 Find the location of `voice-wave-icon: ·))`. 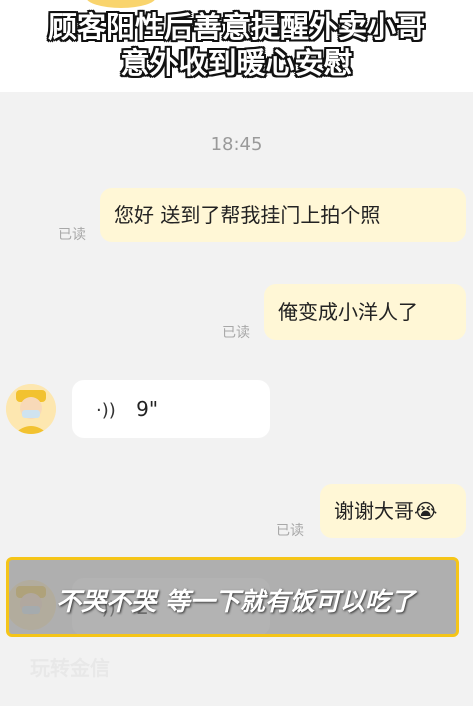

voice-wave-icon: ·)) is located at coordinates (106, 410).